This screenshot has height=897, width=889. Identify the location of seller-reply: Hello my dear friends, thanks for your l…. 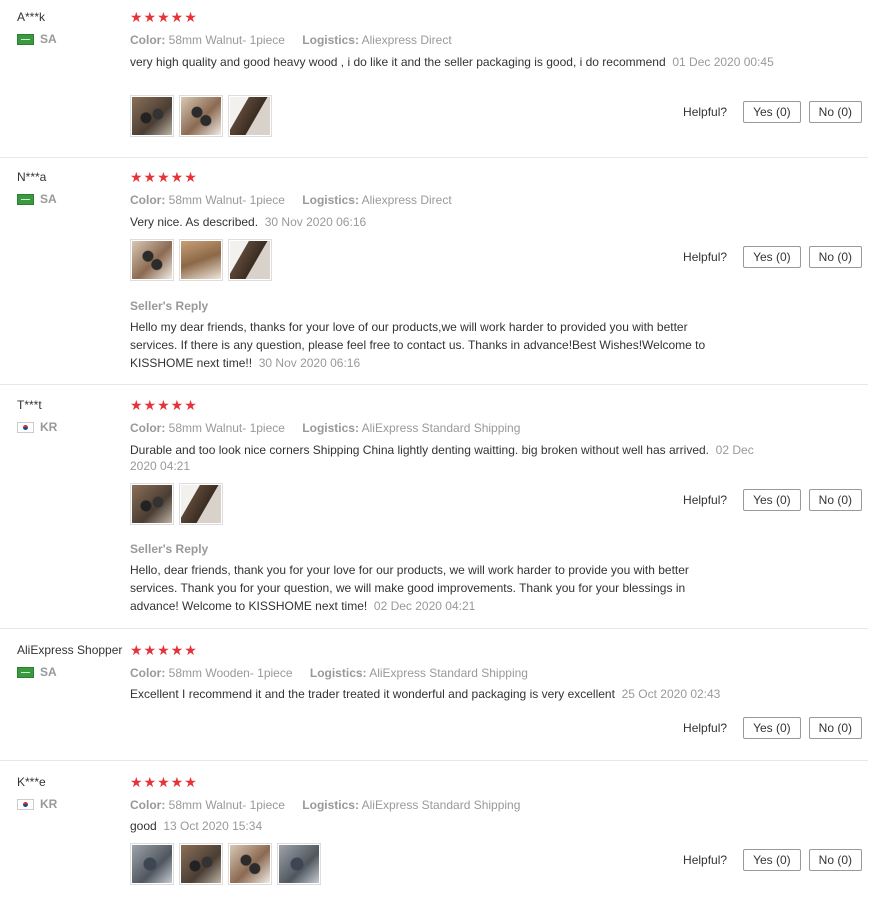
(430, 345).